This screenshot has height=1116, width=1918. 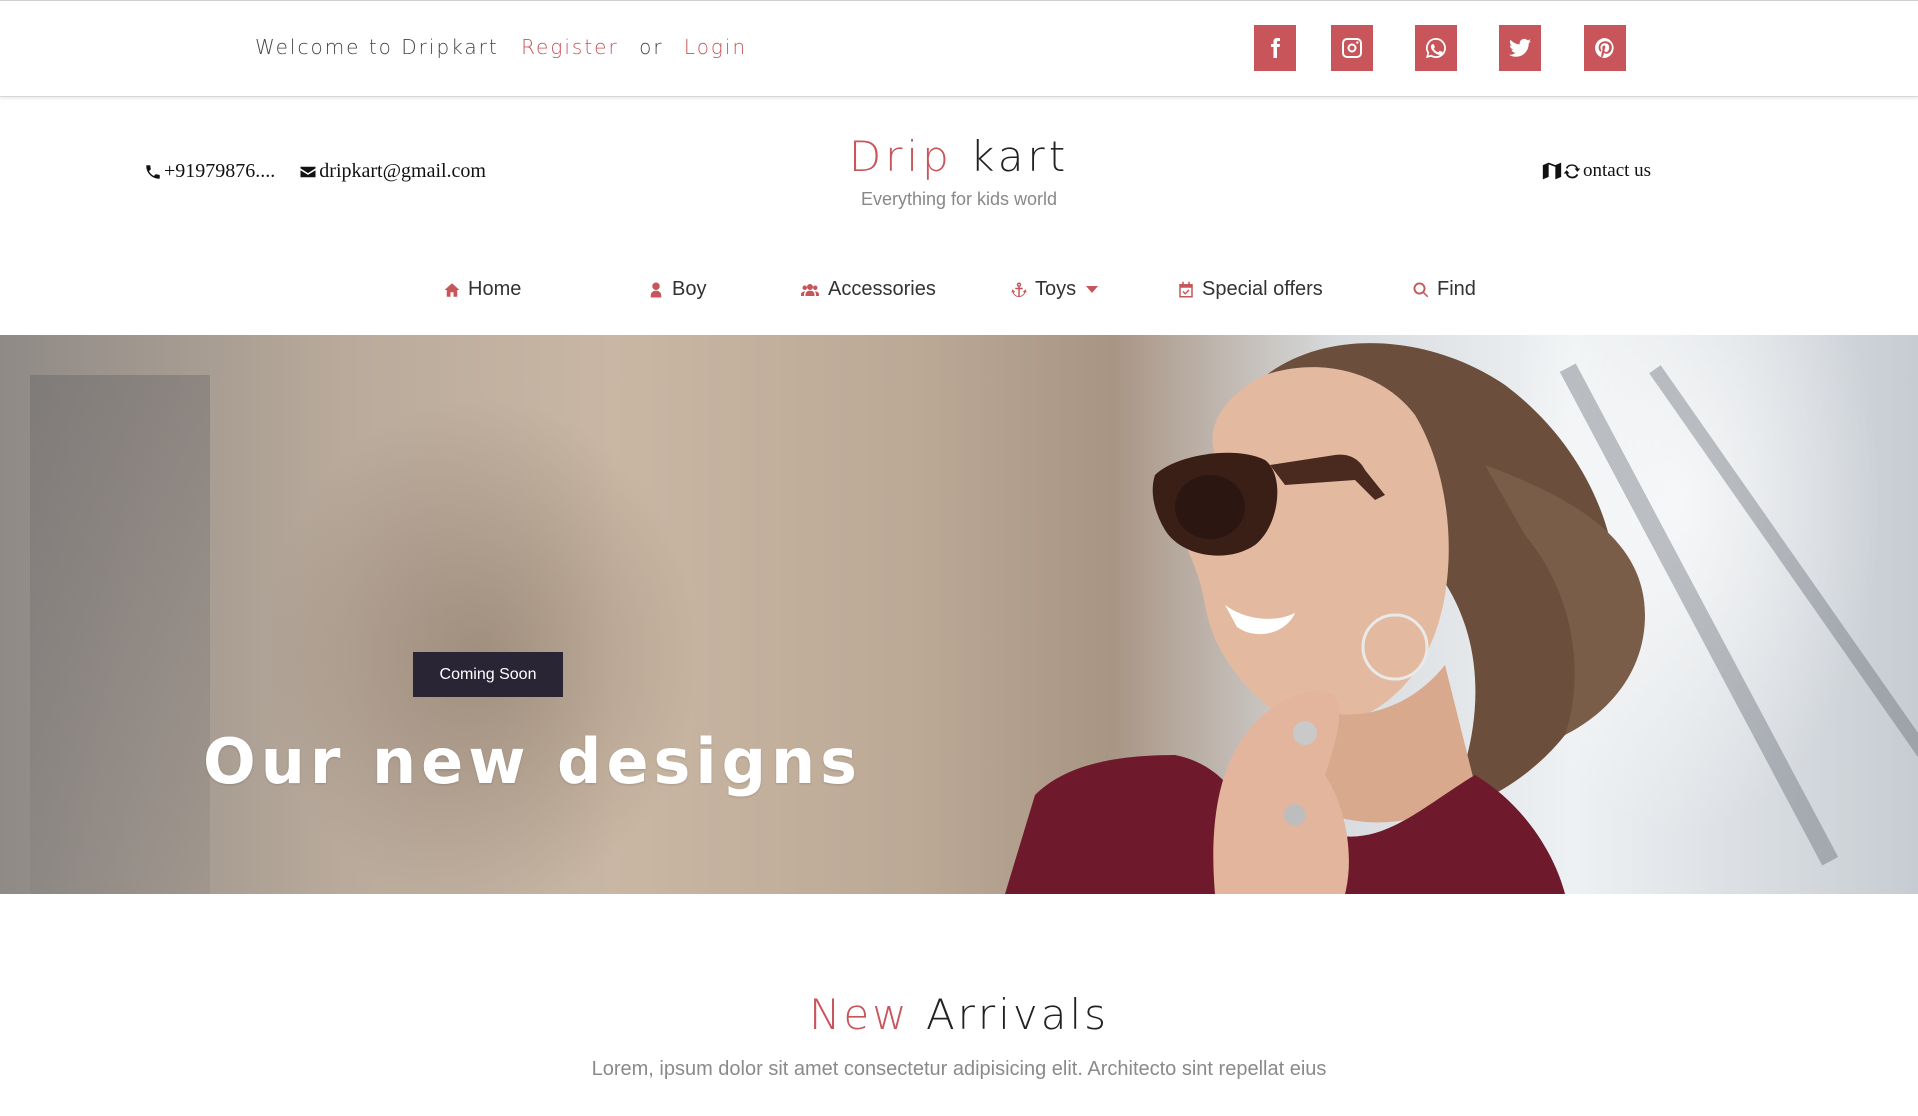 I want to click on whatsapp-button, so click(x=1436, y=48).